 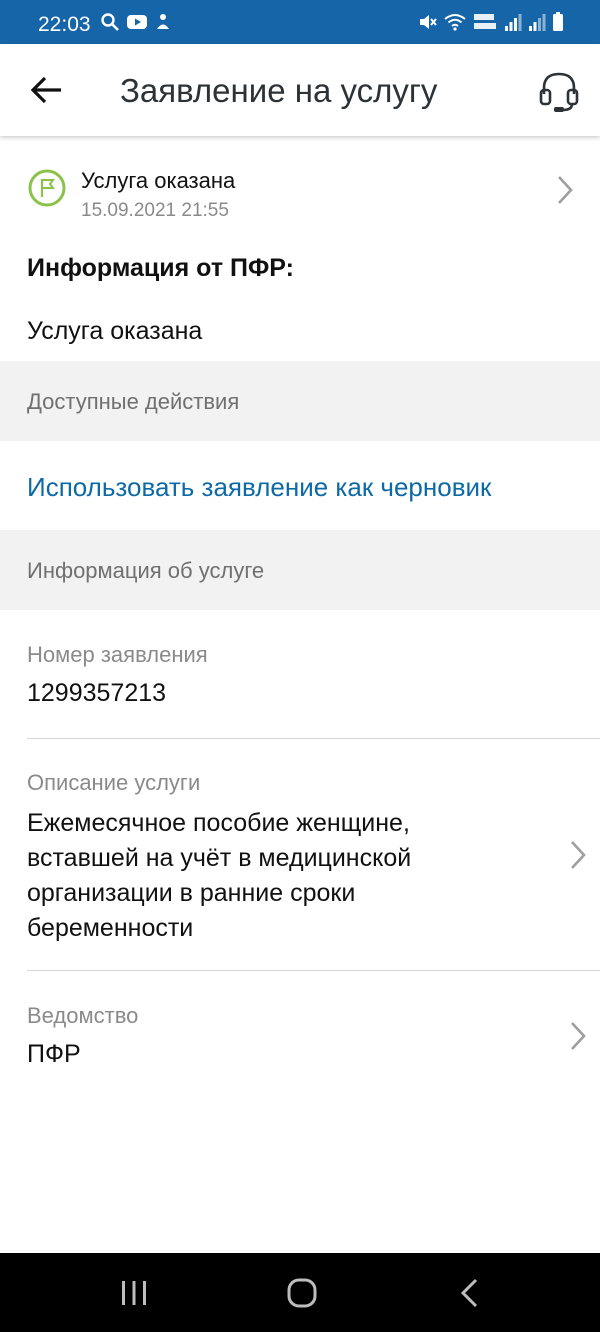 I want to click on description-line: вставшей на учёт в медицинской, so click(x=219, y=858).